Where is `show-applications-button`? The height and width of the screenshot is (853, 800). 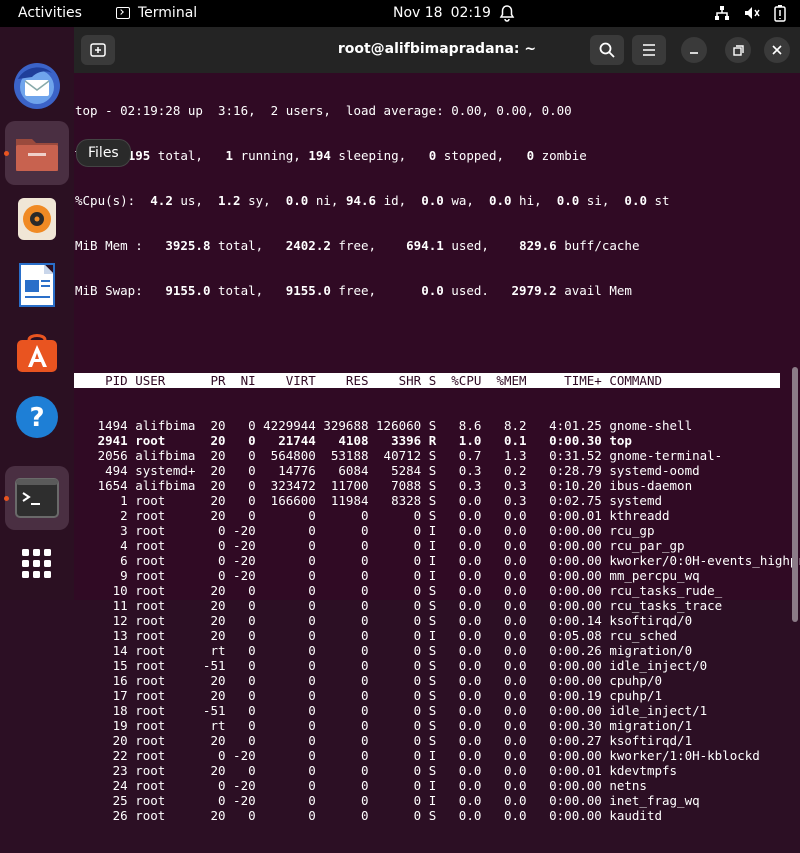 show-applications-button is located at coordinates (37, 564).